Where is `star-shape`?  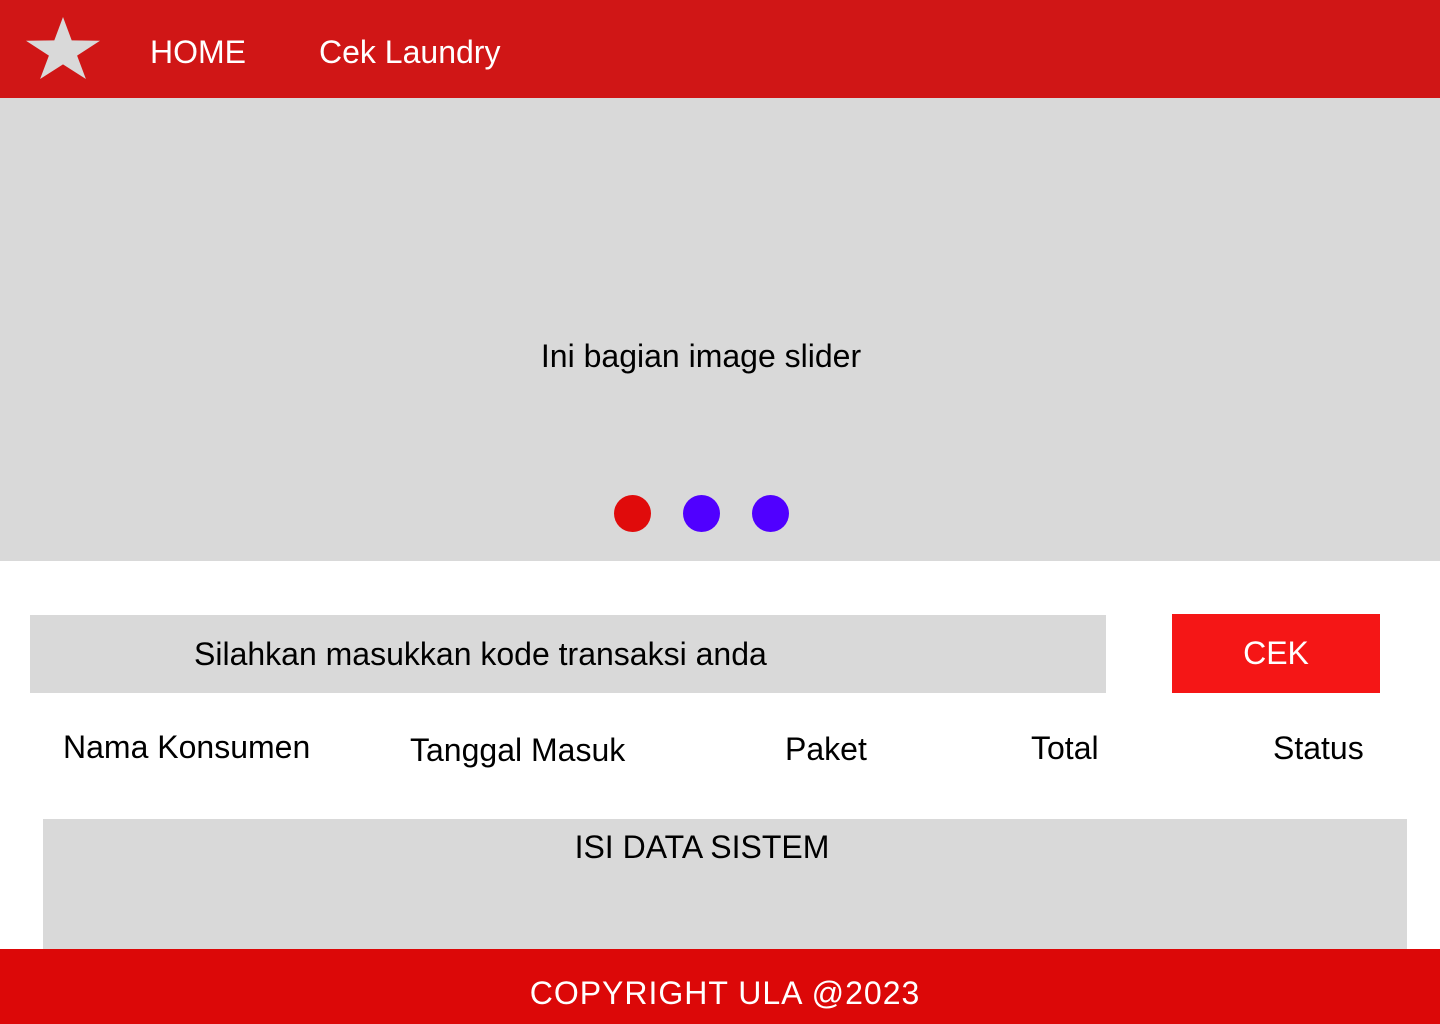
star-shape is located at coordinates (63, 48).